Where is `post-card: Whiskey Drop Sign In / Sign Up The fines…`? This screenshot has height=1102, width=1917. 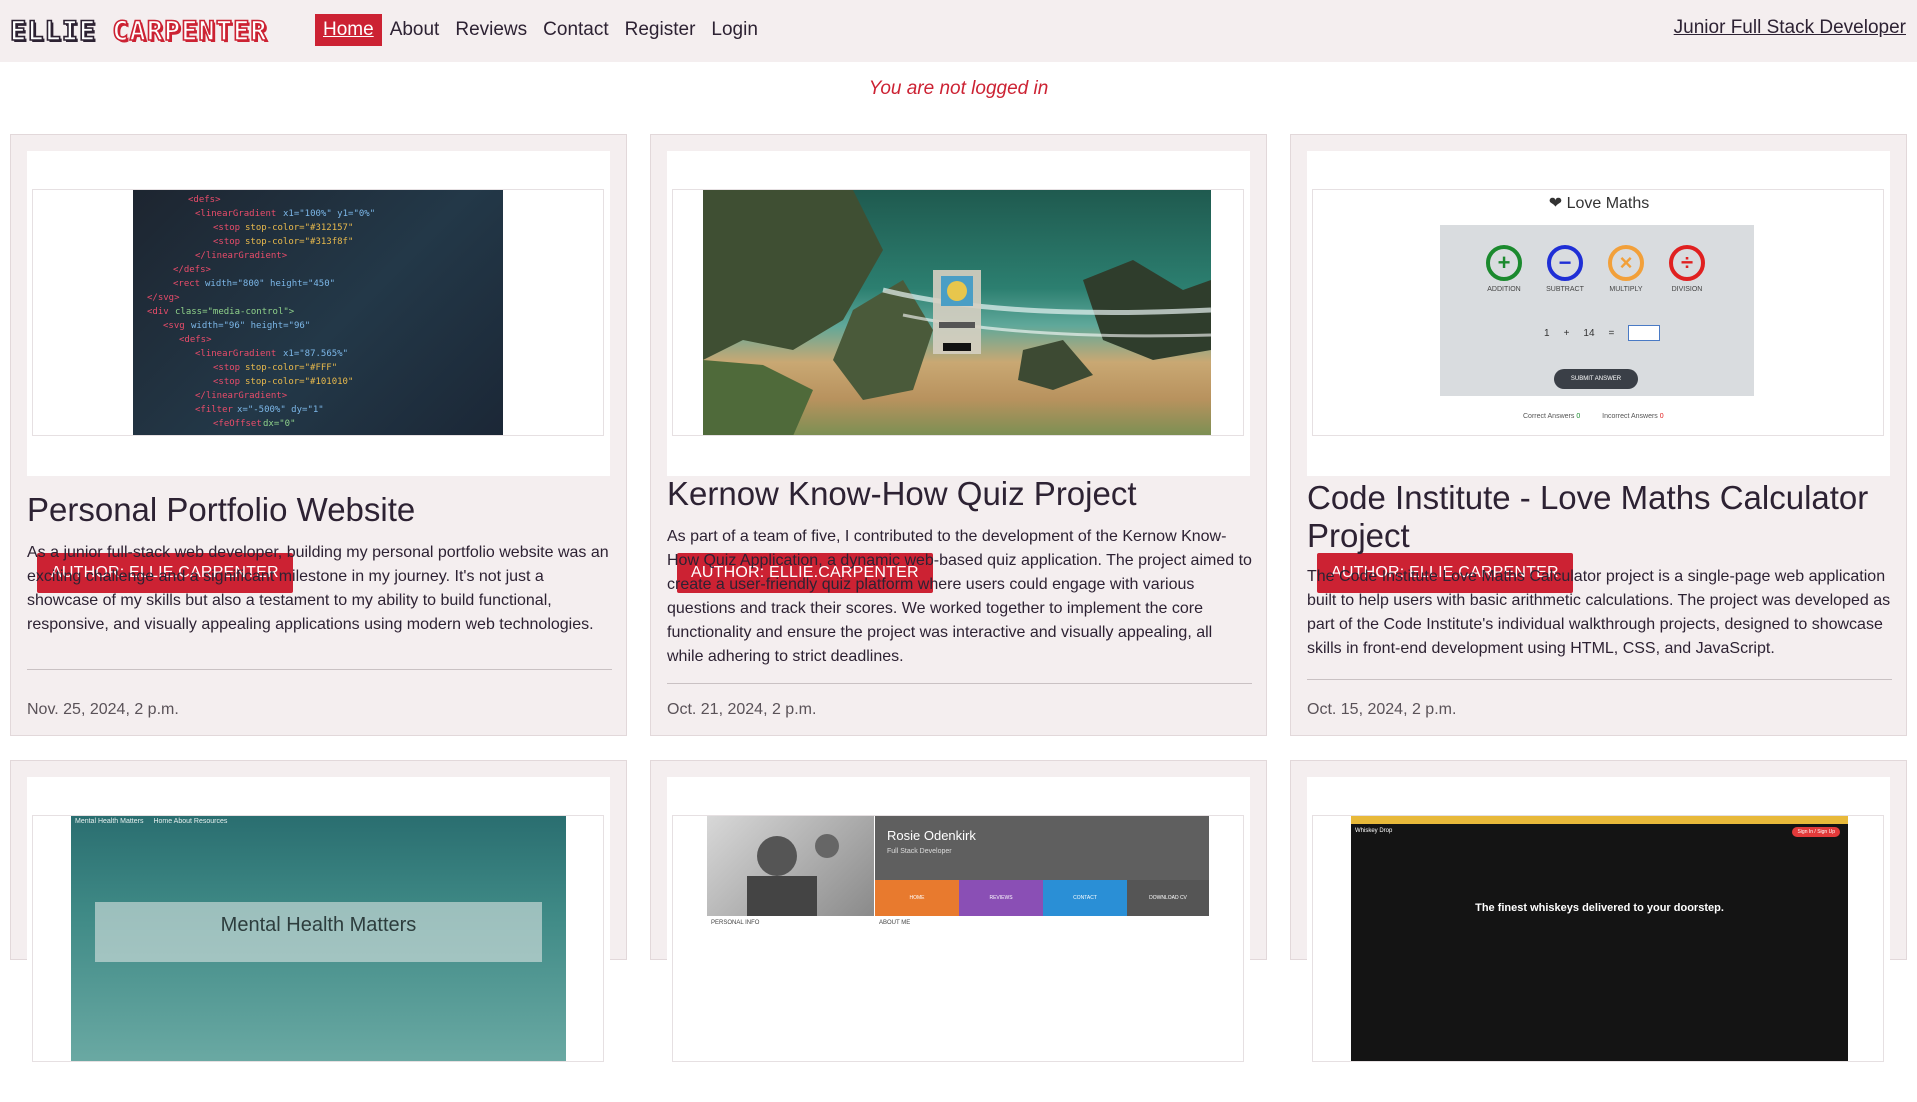 post-card: Whiskey Drop Sign In / Sign Up The fines… is located at coordinates (1598, 931).